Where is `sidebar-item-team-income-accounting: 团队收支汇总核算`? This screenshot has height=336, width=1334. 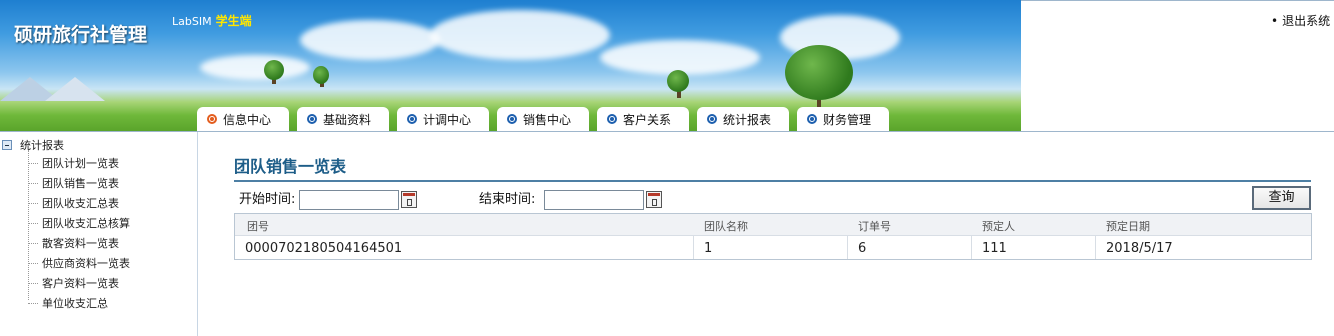 sidebar-item-team-income-accounting: 团队收支汇总核算 is located at coordinates (79, 223).